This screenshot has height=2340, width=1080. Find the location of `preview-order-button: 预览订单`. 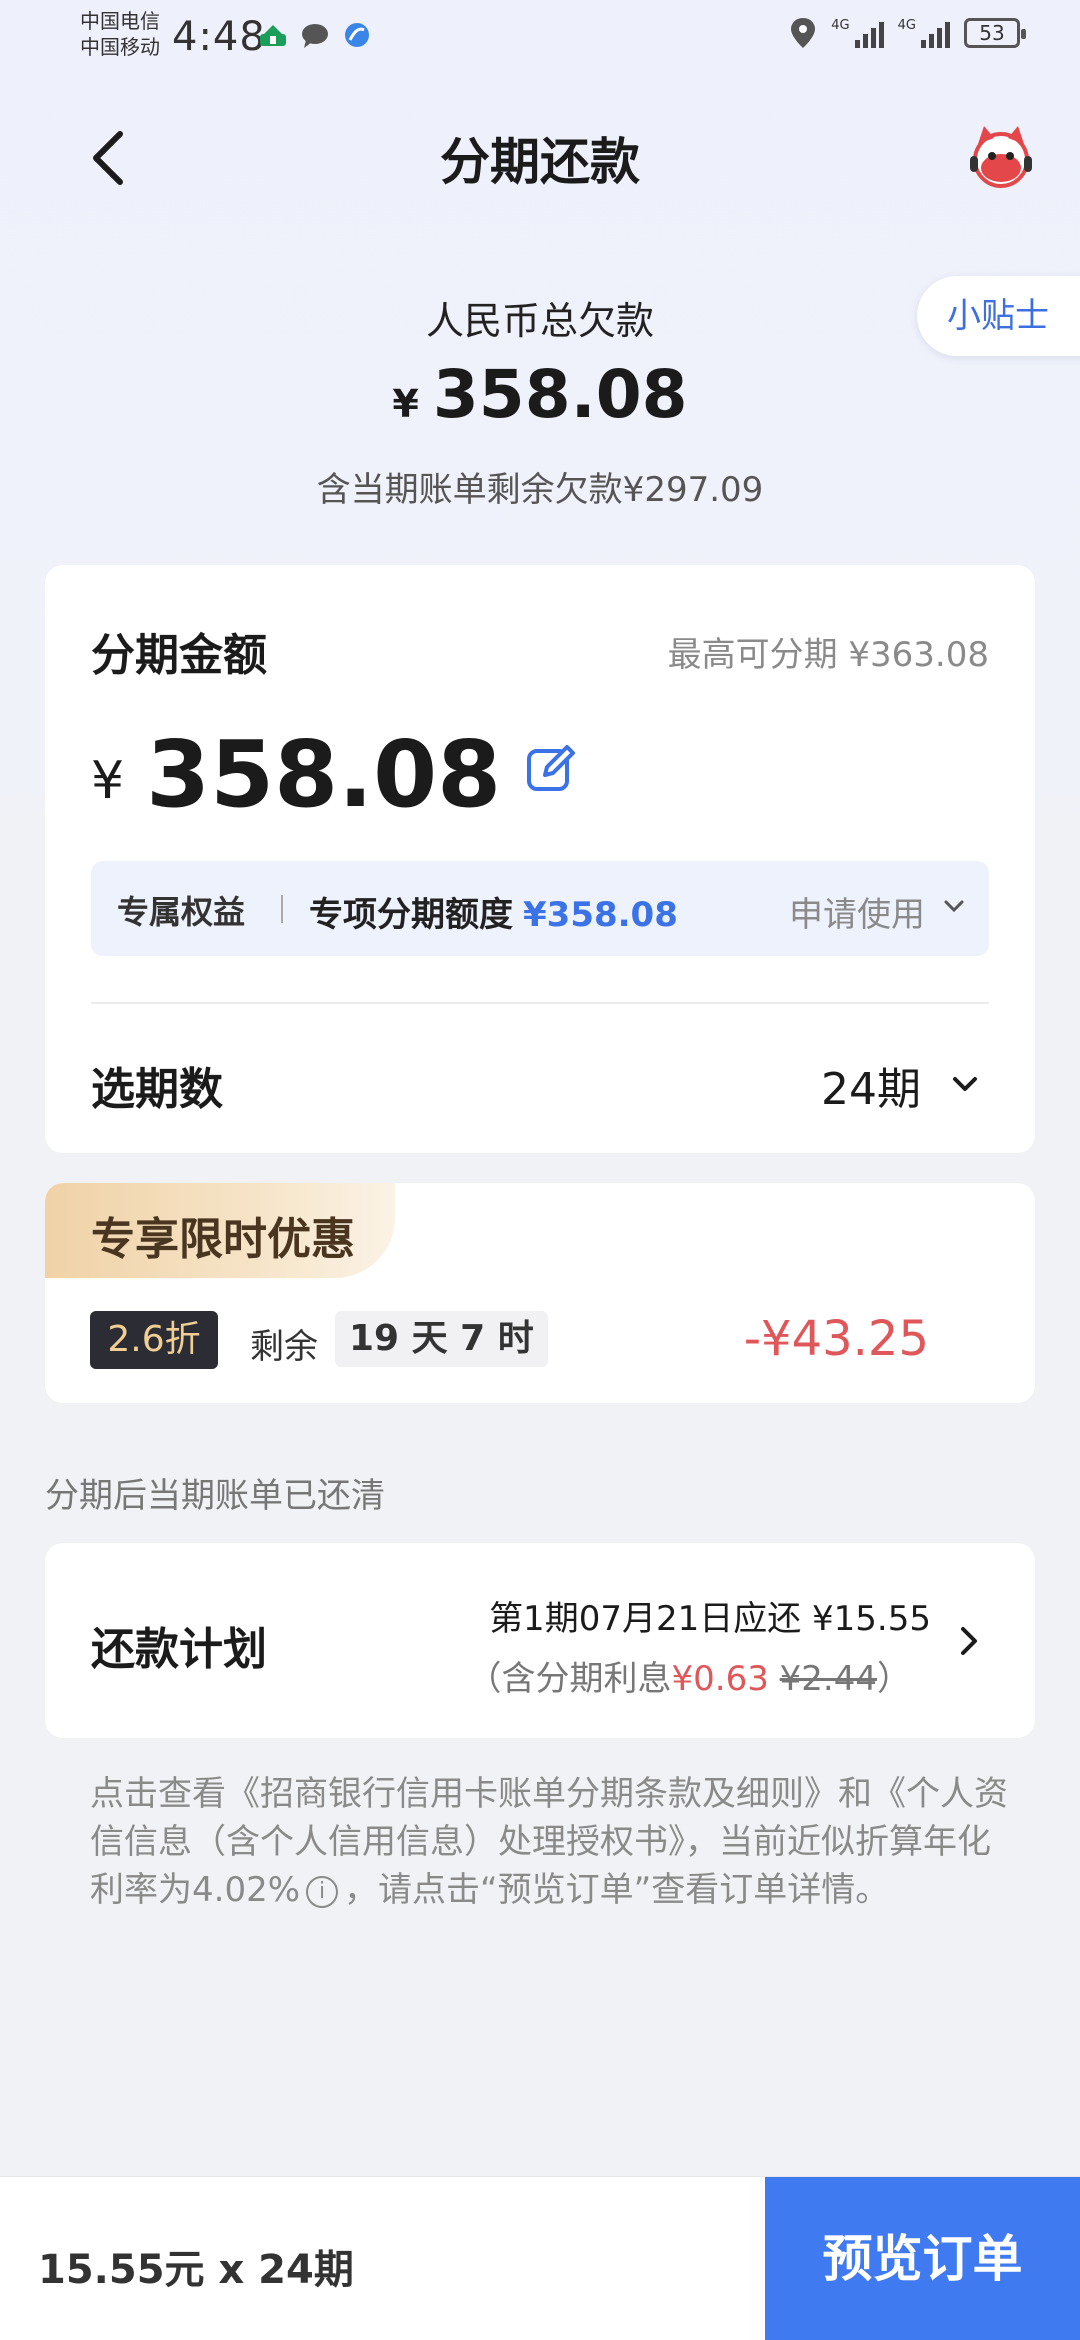

preview-order-button: 预览订单 is located at coordinates (922, 2258).